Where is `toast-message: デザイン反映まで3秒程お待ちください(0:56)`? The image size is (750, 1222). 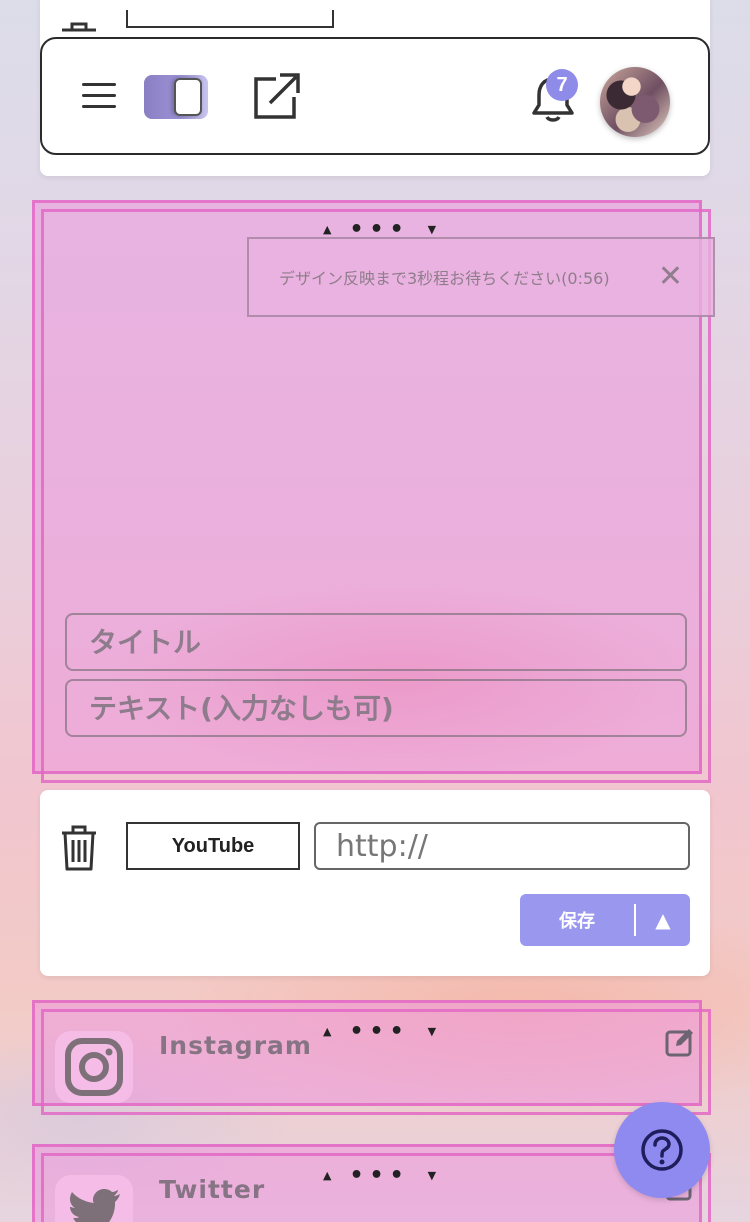 toast-message: デザイン反映まで3秒程お待ちください(0:56) is located at coordinates (444, 278).